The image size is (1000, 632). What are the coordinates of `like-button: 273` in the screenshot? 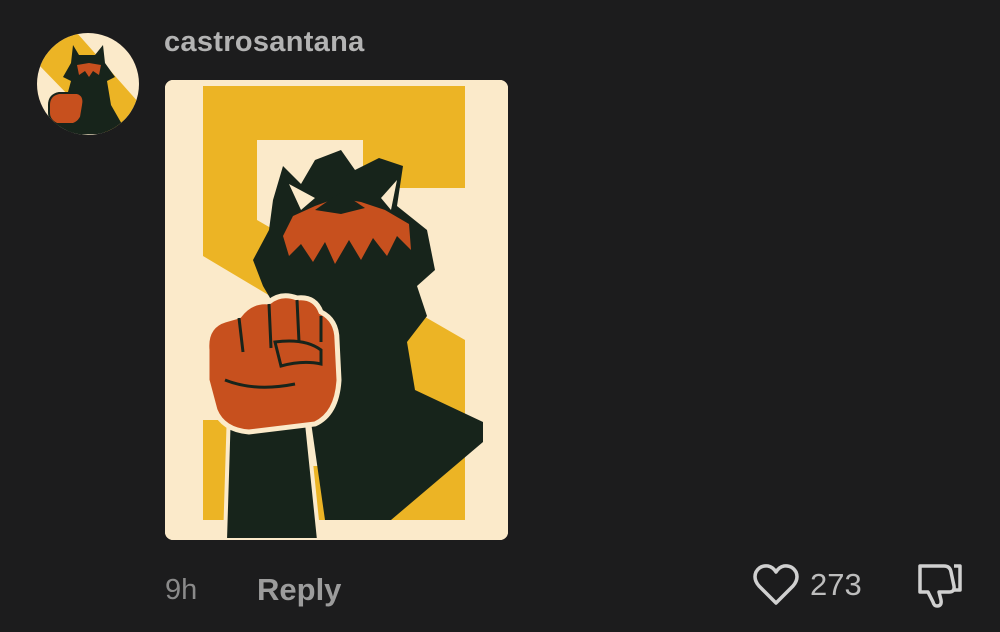 It's located at (807, 585).